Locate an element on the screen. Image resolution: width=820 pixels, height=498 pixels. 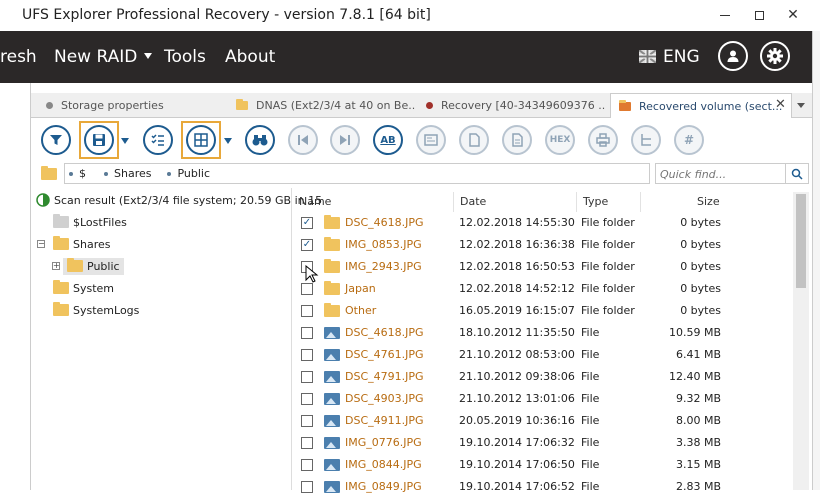
menu-about: About is located at coordinates (250, 57).